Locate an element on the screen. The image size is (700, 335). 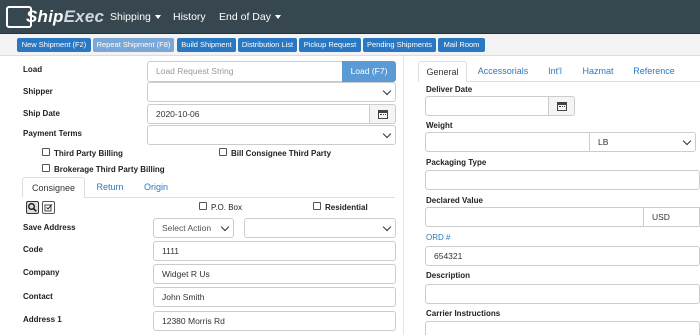
edit-check-icon is located at coordinates (48, 208).